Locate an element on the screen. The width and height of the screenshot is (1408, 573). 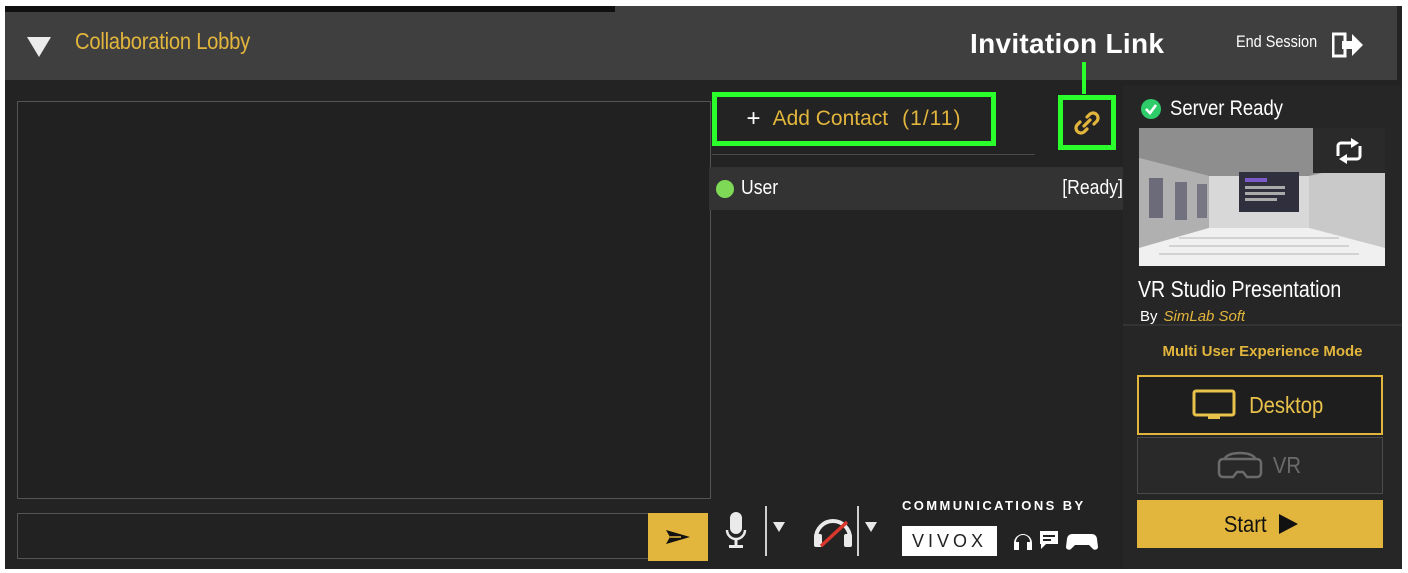
plus-icon: + is located at coordinates (753, 118).